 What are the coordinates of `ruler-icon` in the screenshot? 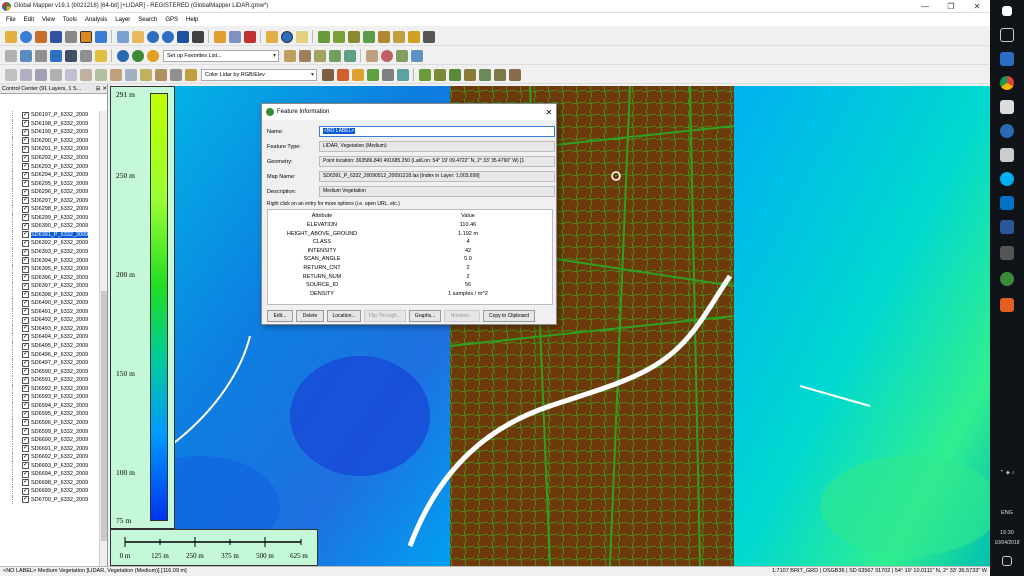 It's located at (190, 74).